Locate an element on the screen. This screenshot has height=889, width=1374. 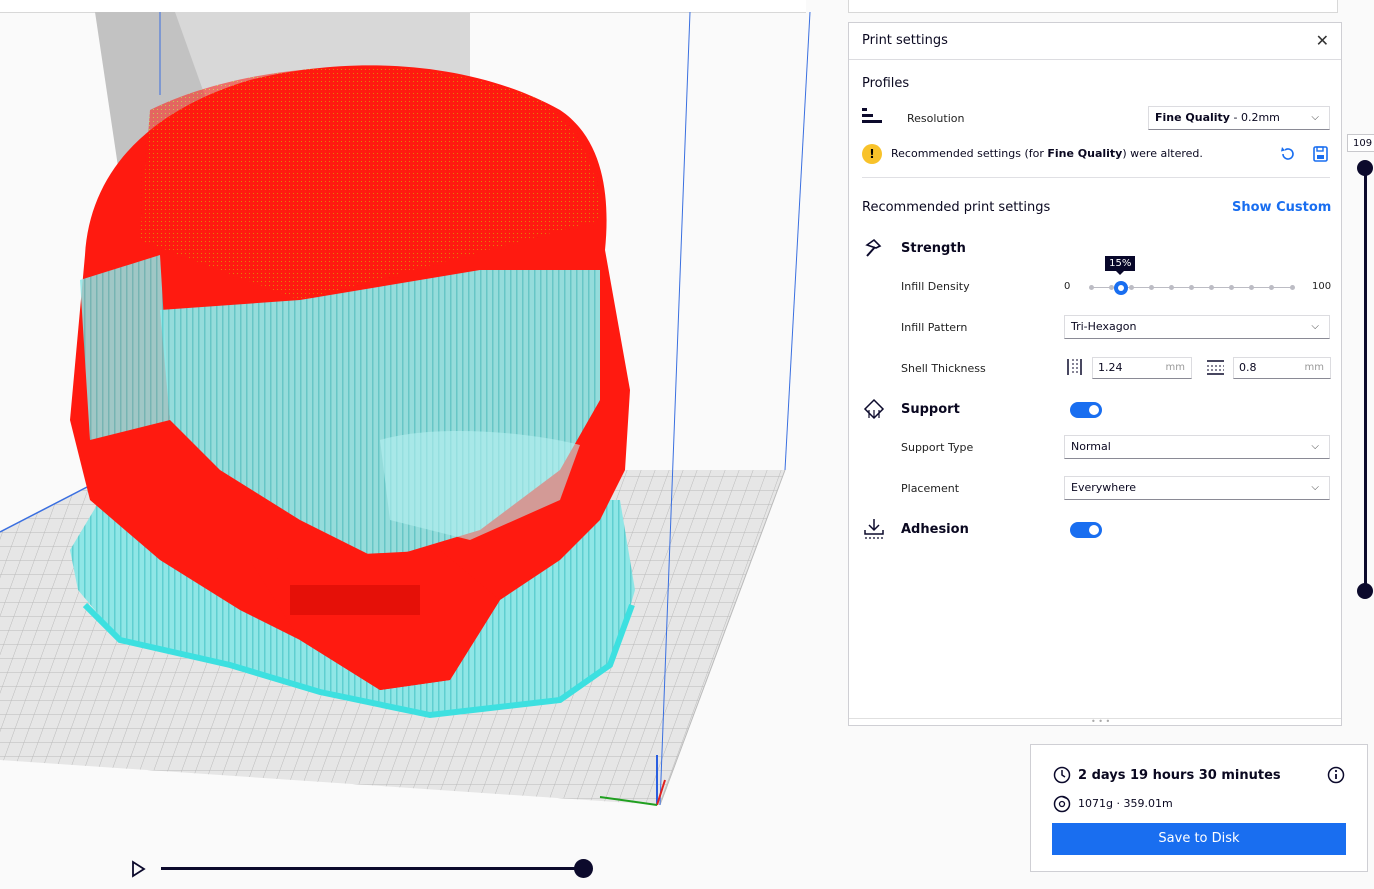
close-icon: ✕ is located at coordinates (1322, 40).